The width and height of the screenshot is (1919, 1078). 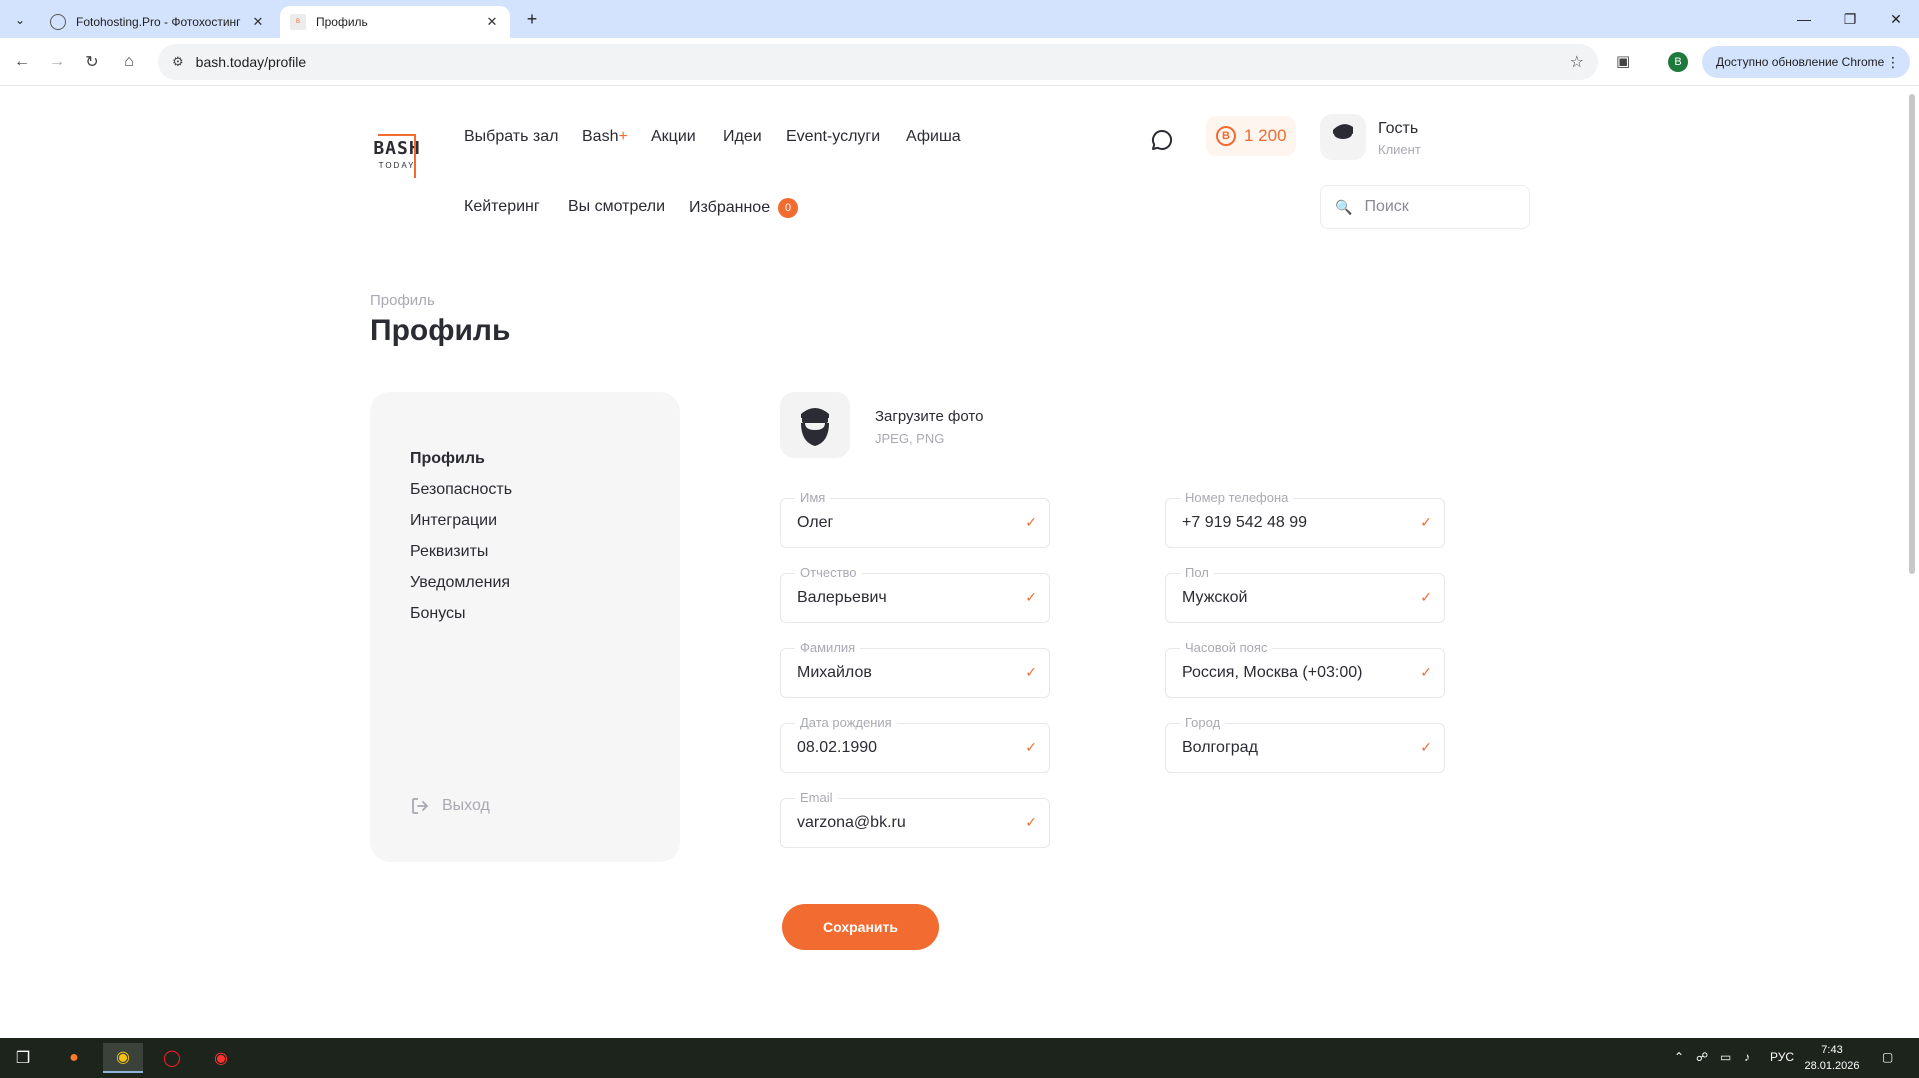 I want to click on nav-bash-plus-mark: +, so click(x=623, y=136).